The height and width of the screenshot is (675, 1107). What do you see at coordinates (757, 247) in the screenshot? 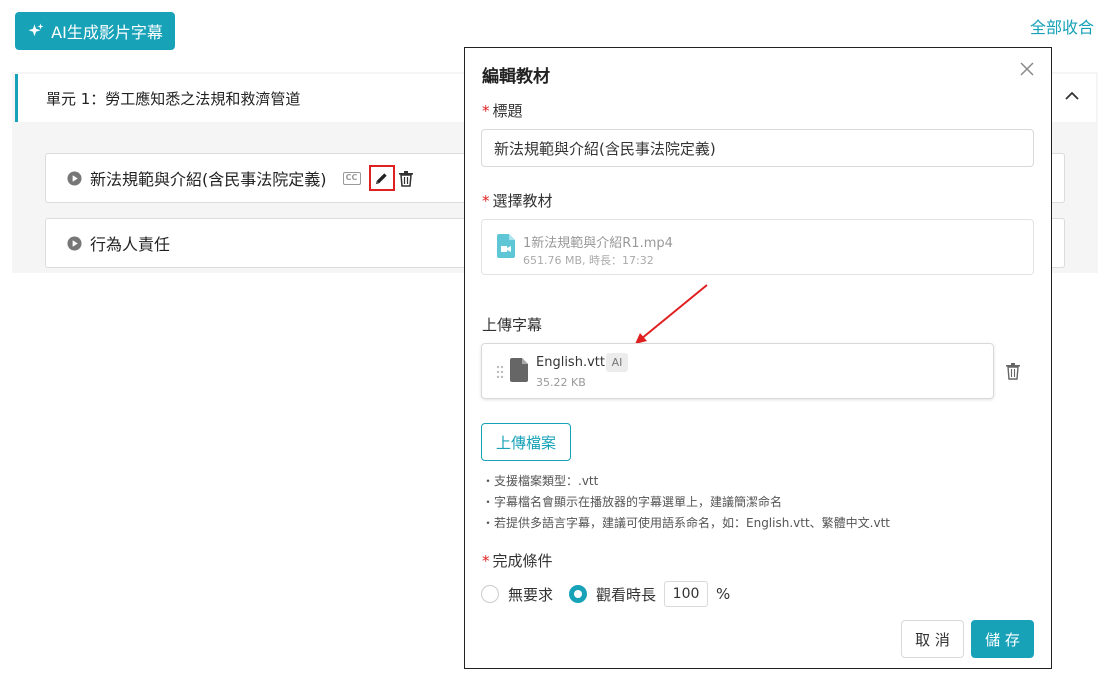
I see `material-file-box: 1新法規範與介紹R1.mp4 651.76 MB, 時長：17:32` at bounding box center [757, 247].